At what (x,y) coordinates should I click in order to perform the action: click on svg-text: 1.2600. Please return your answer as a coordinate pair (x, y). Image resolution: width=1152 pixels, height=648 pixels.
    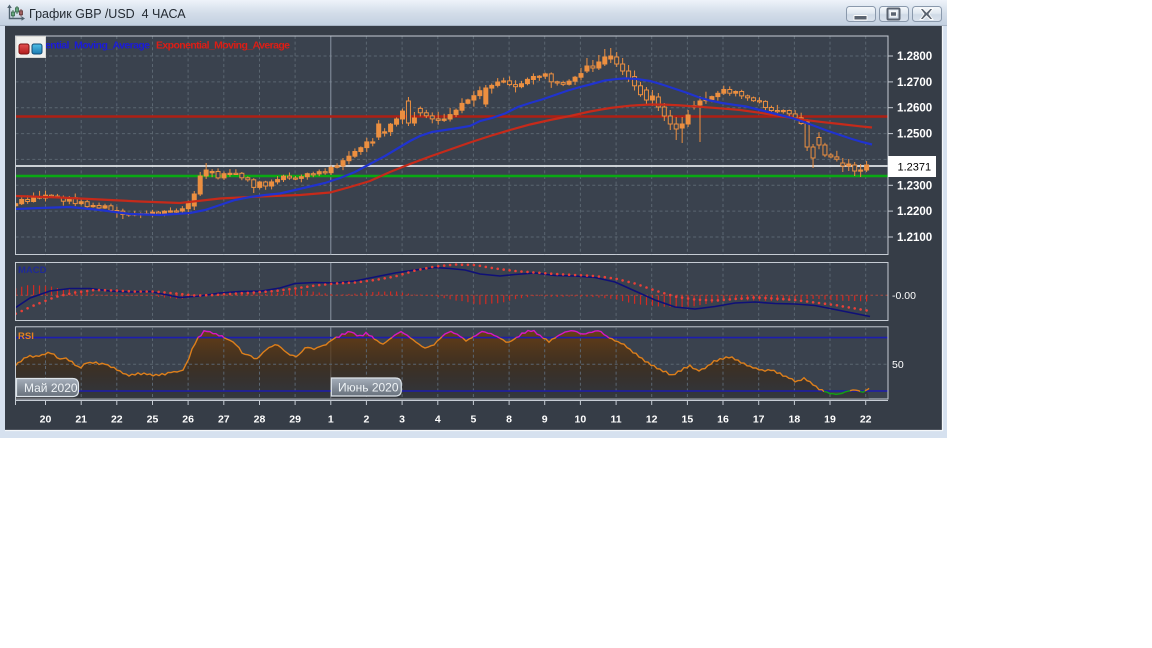
    Looking at the image, I should click on (914, 109).